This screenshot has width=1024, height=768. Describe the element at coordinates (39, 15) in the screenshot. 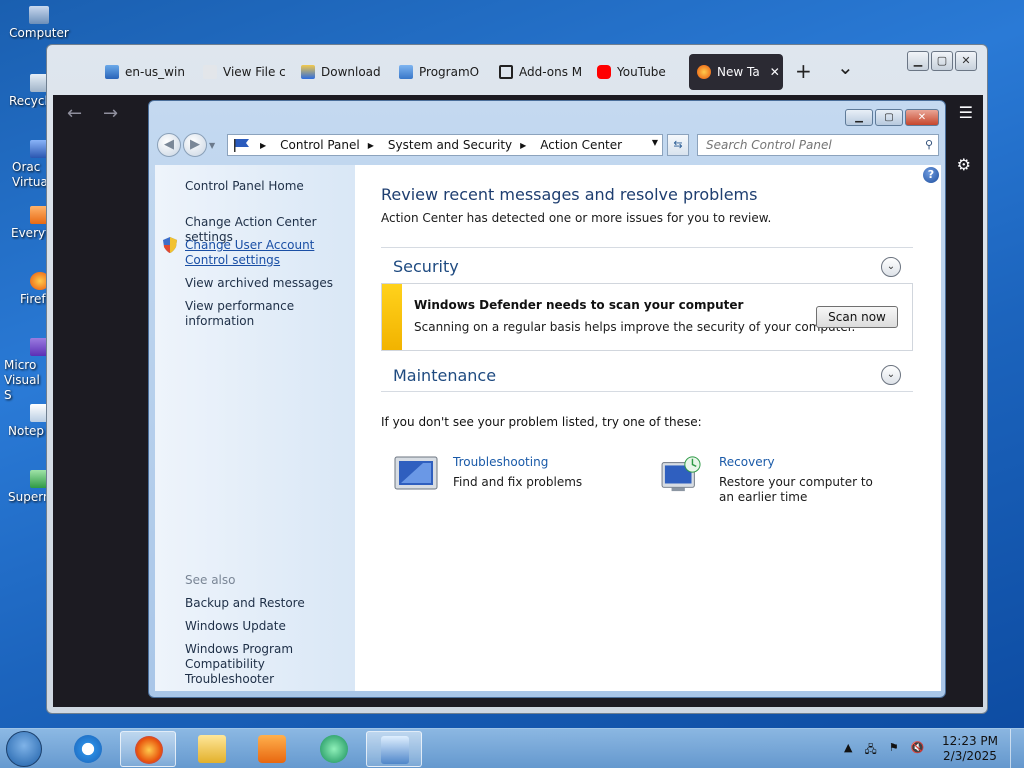

I see `computer-icon` at that location.